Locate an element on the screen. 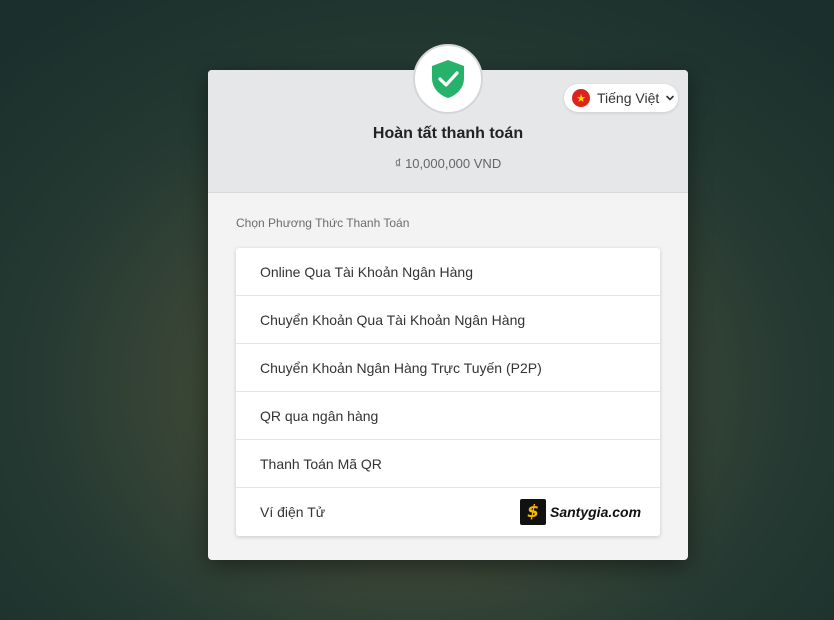  payment-method-p2p-transfer: Chuyển Khoản Ngân Hàng Trực Tuyến (P2P) is located at coordinates (448, 368).